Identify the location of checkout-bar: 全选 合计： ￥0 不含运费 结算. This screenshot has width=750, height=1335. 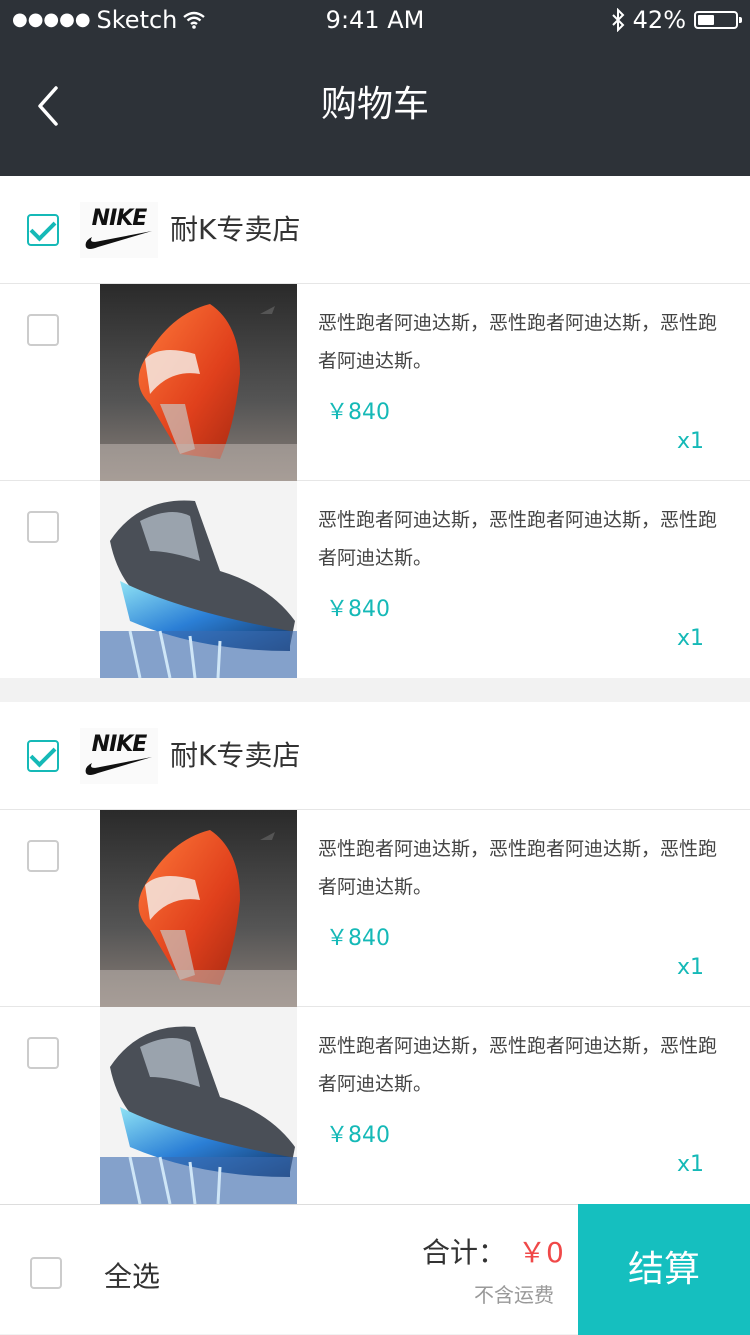
(375, 1269).